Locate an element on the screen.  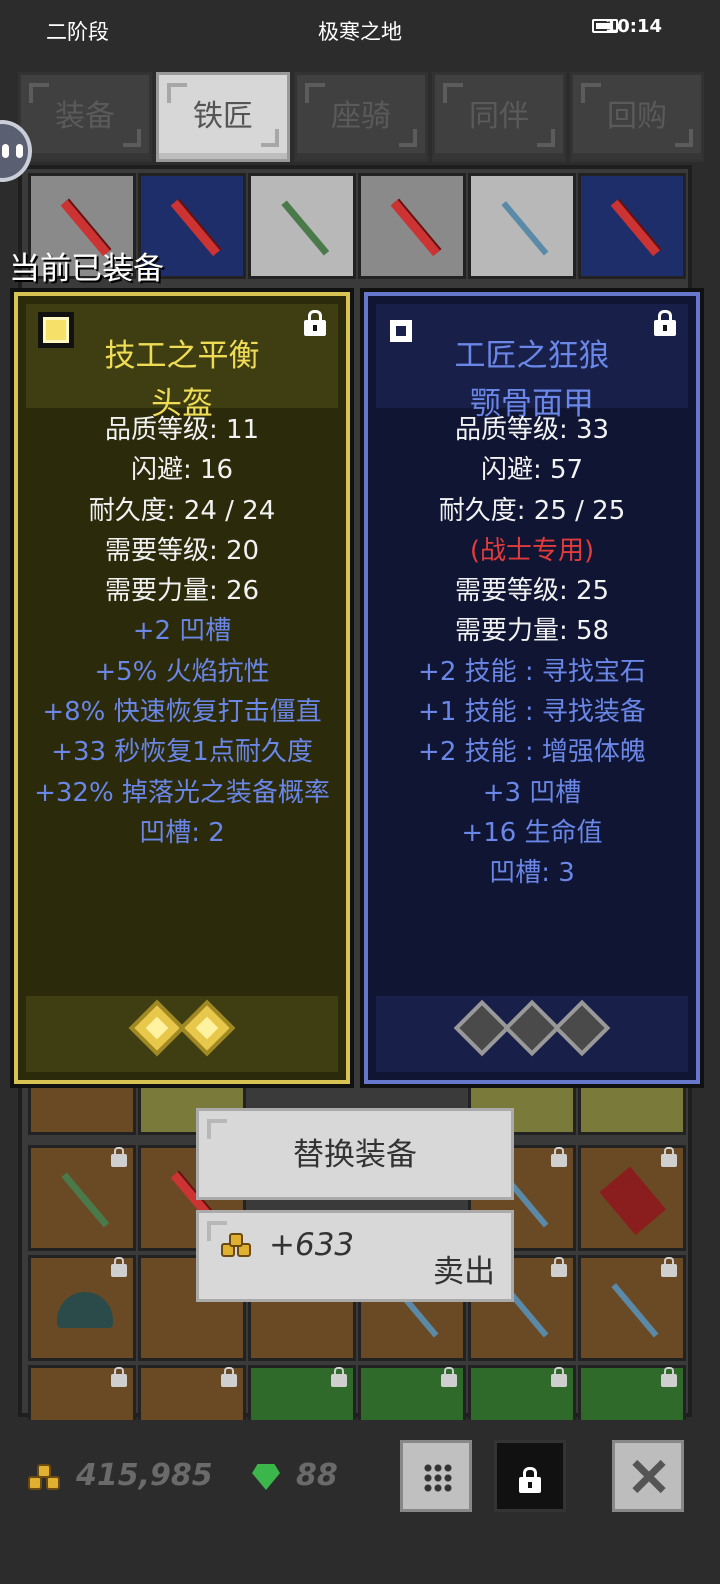
status-time: 10:14 is located at coordinates (633, 26).